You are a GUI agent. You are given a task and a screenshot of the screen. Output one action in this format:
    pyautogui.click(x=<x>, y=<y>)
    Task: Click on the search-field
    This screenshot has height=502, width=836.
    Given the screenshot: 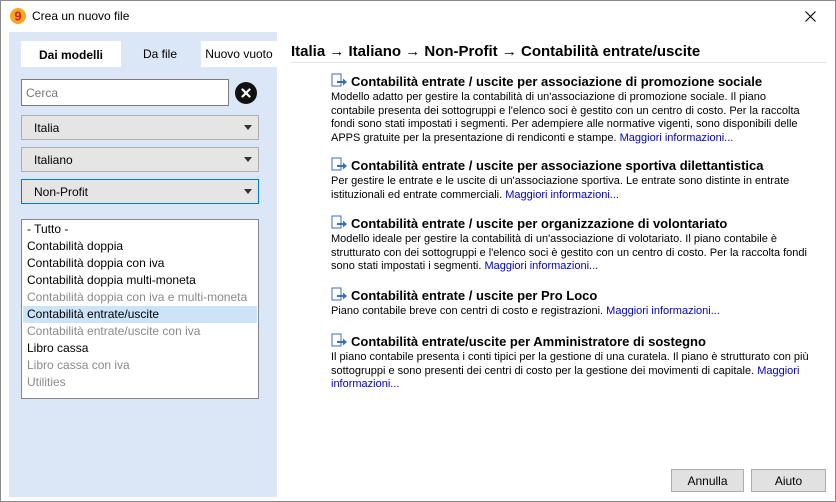 What is the action you would take?
    pyautogui.click(x=125, y=92)
    